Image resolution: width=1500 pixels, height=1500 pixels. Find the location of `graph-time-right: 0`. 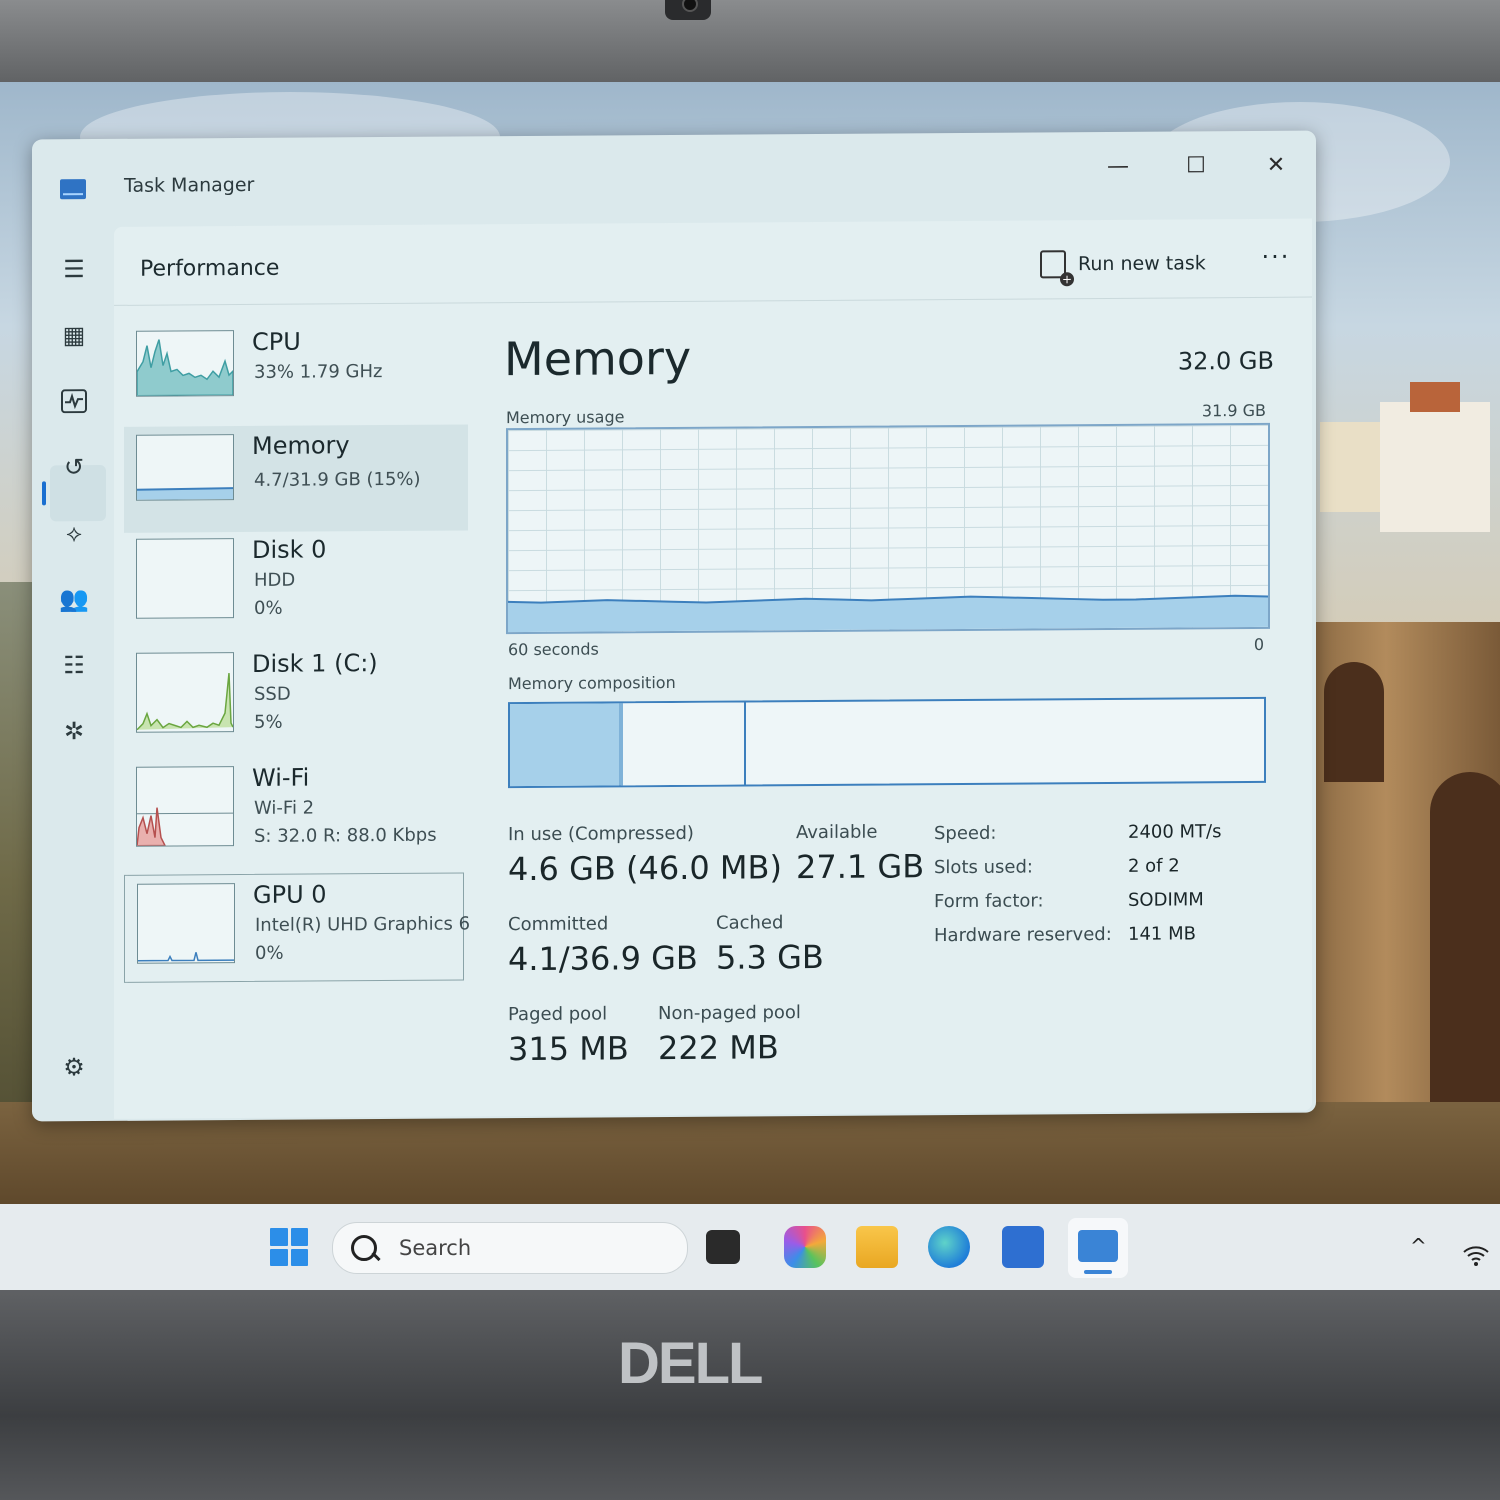

graph-time-right: 0 is located at coordinates (1258, 644).